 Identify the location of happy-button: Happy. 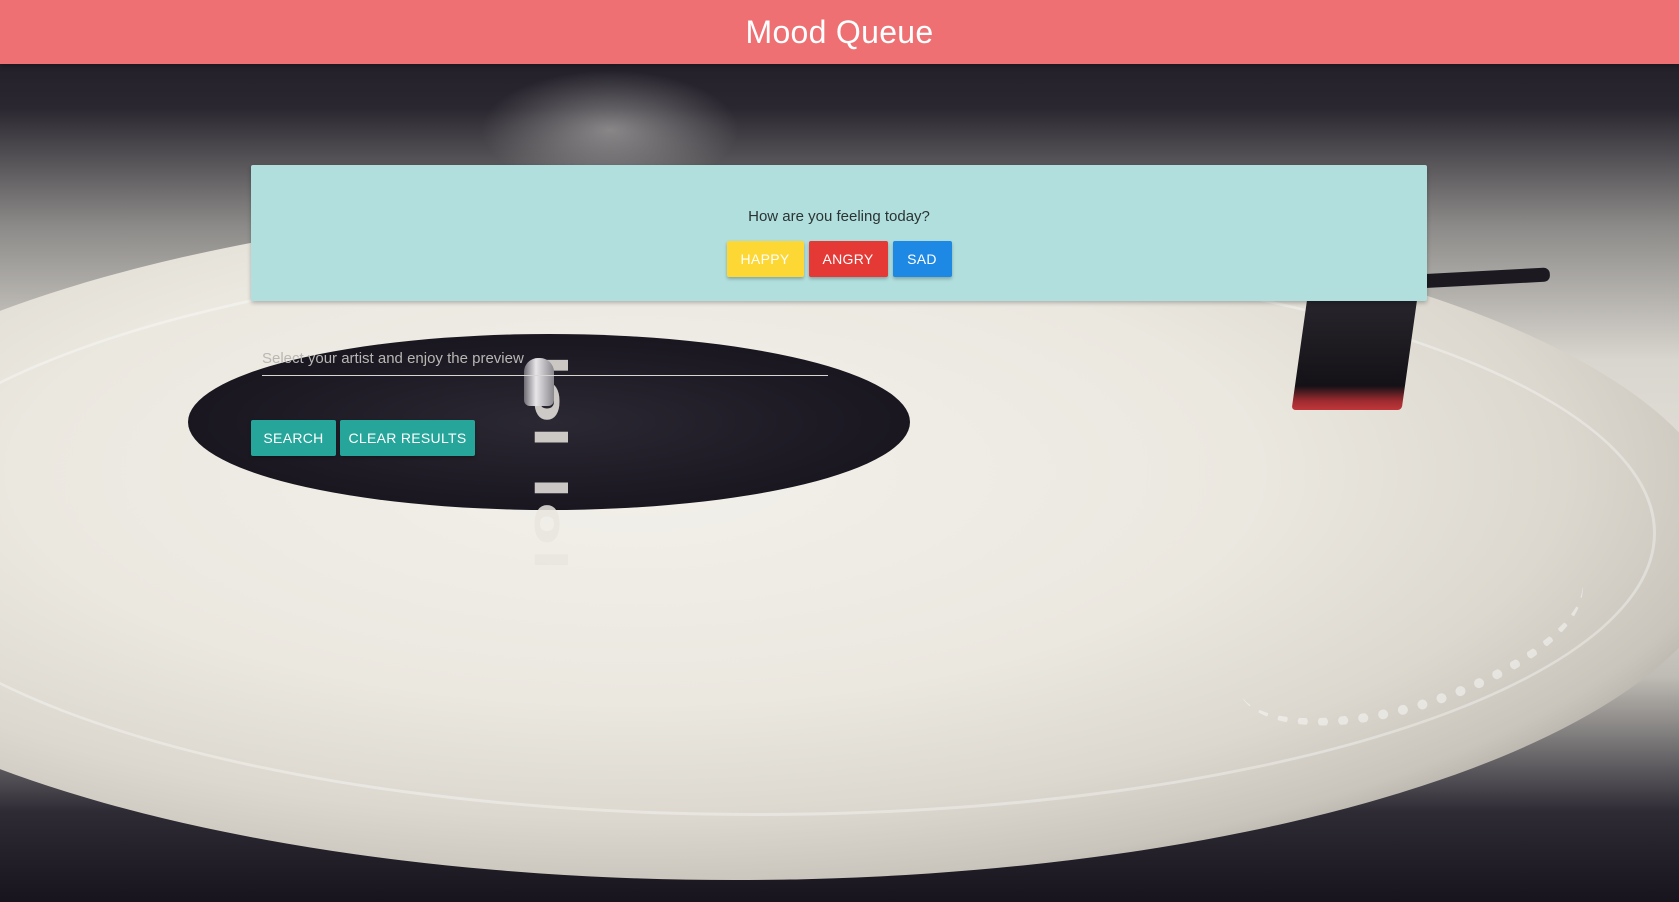
(765, 259).